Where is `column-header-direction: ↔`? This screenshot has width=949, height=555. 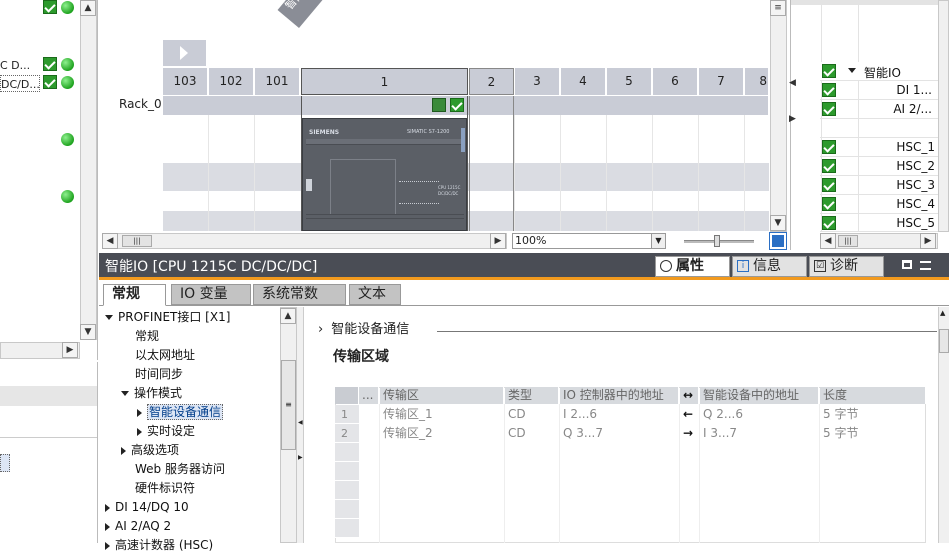
column-header-direction: ↔ is located at coordinates (689, 395).